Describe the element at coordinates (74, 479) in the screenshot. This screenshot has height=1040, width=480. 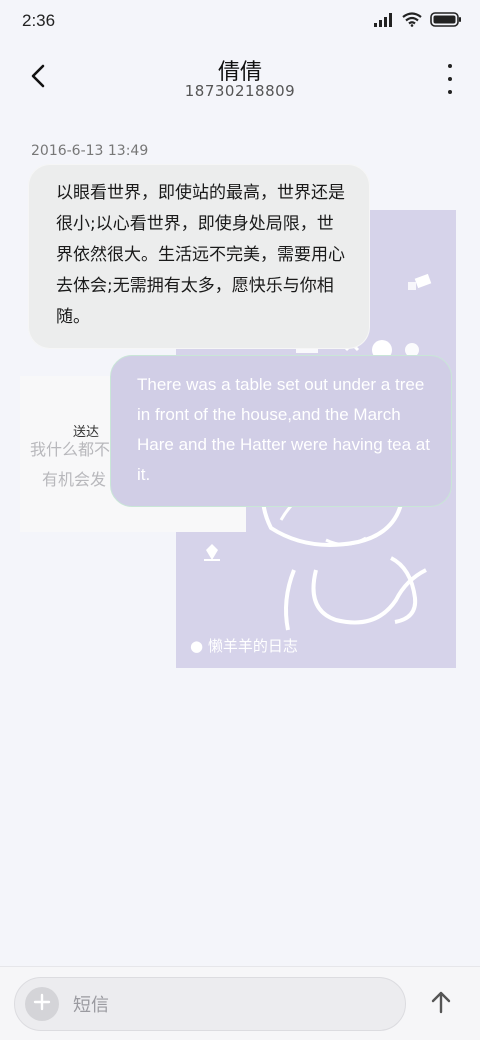
I see `note-line-2: 有机会发` at that location.